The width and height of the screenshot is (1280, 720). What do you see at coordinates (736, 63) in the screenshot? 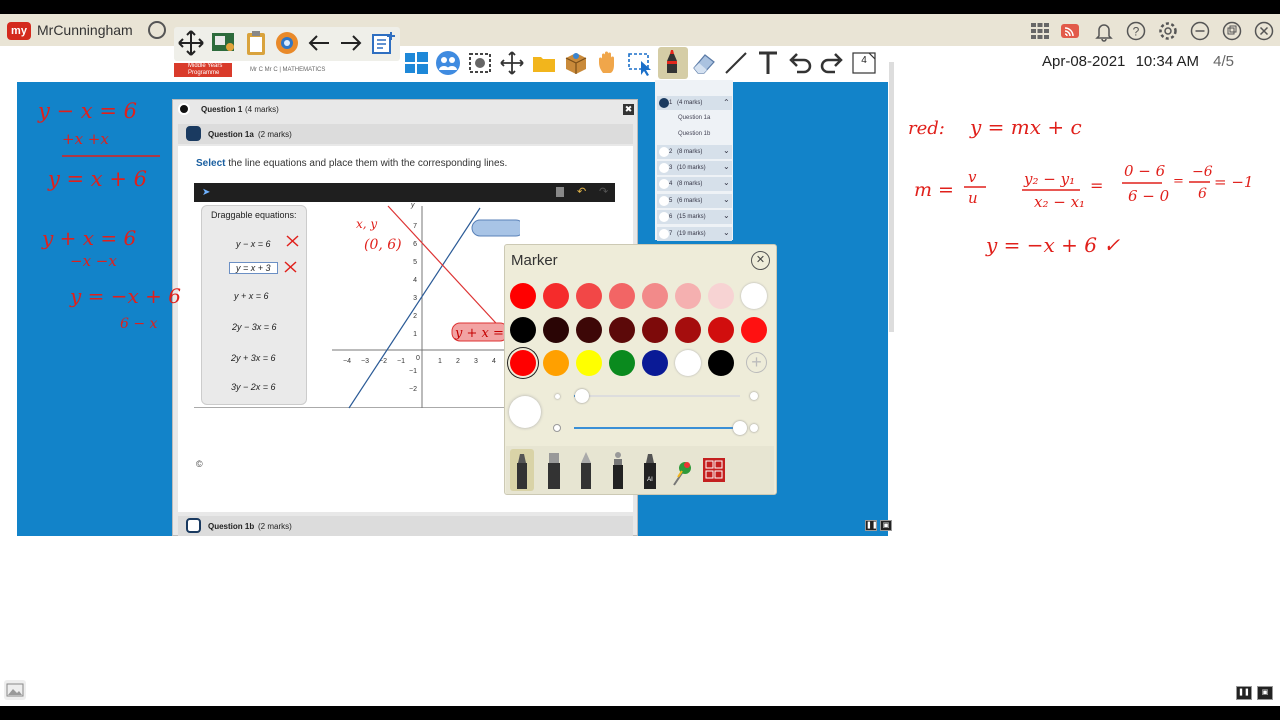
I see `line-tool-icon` at bounding box center [736, 63].